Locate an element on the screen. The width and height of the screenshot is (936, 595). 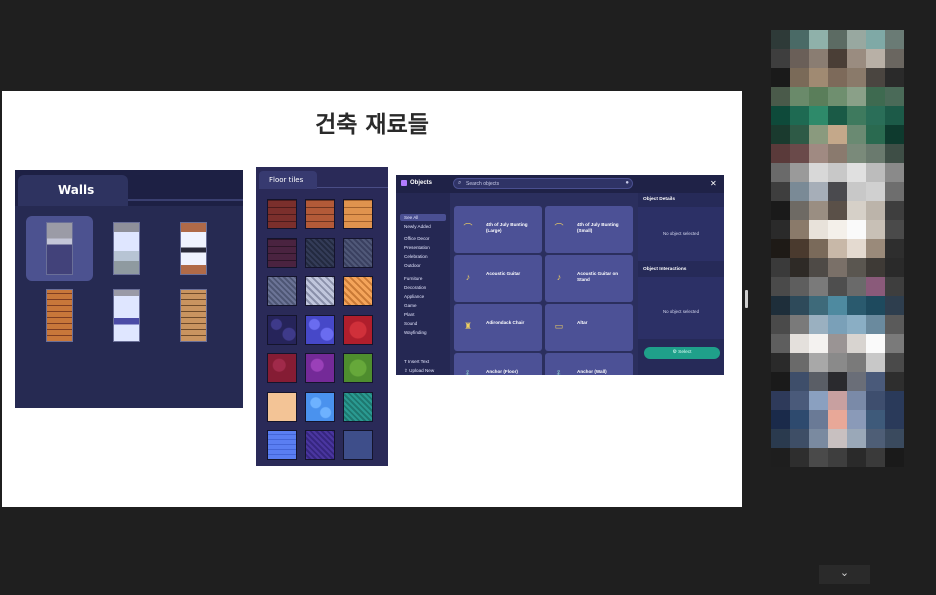
floor-tiles-tab: Floor tiles is located at coordinates (288, 180).